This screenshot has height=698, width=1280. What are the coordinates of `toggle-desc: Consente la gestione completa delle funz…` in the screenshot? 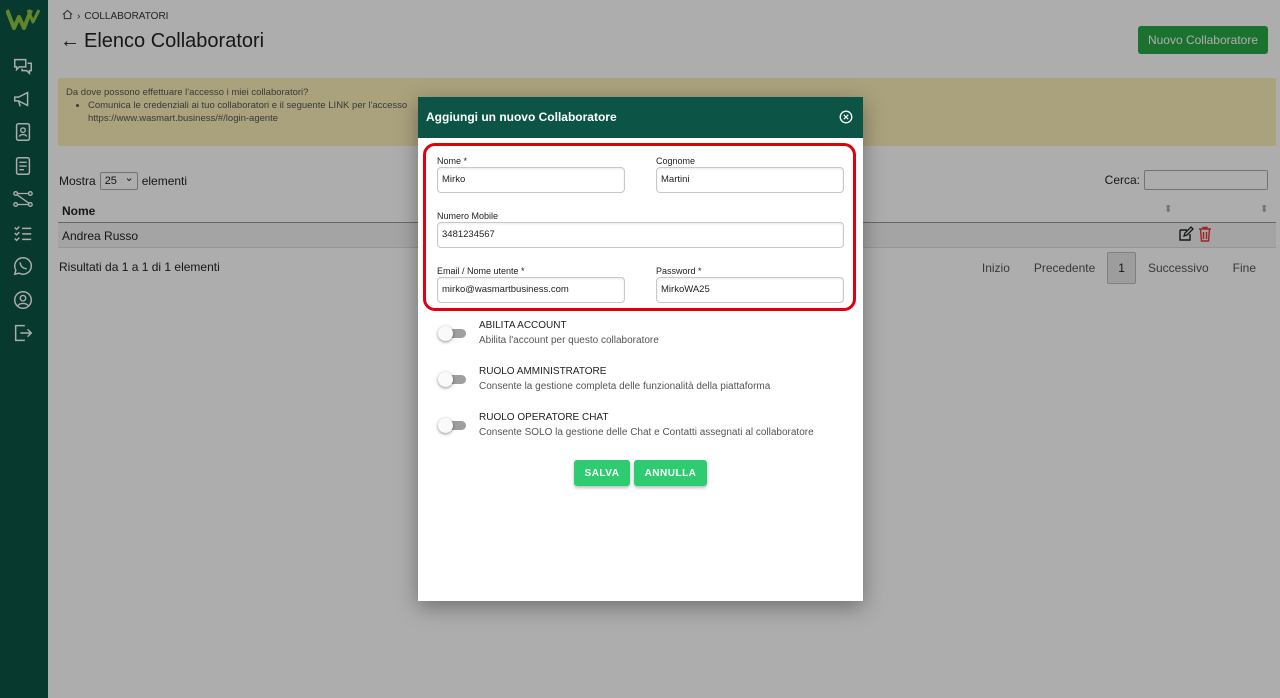 It's located at (625, 386).